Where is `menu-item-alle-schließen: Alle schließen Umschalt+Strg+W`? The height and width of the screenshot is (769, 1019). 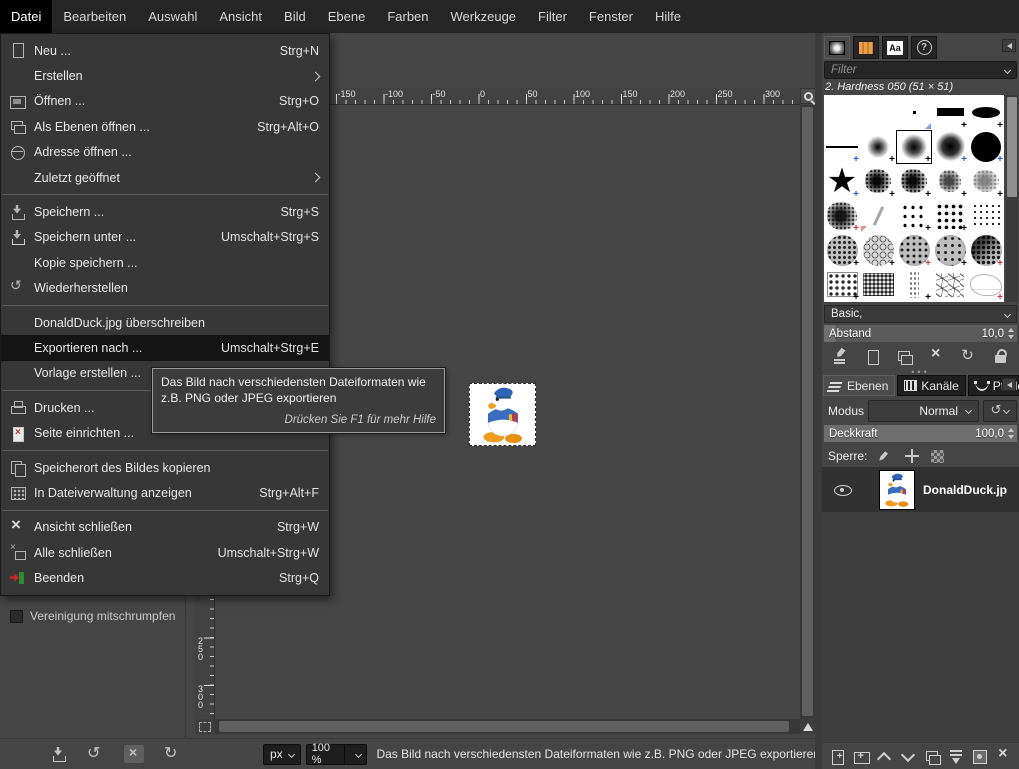
menu-item-alle-schließen: Alle schließen Umschalt+Strg+W is located at coordinates (165, 552).